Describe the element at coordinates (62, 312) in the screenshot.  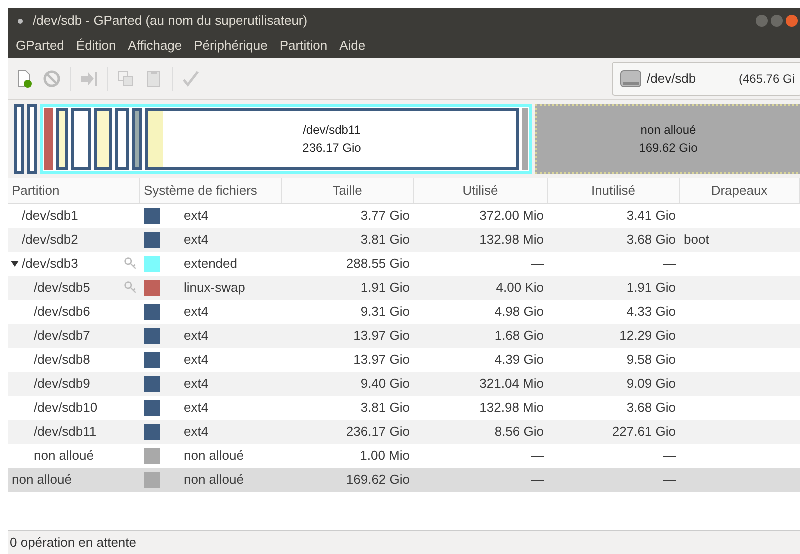
I see `table-cell-text: /dev/sdb6` at that location.